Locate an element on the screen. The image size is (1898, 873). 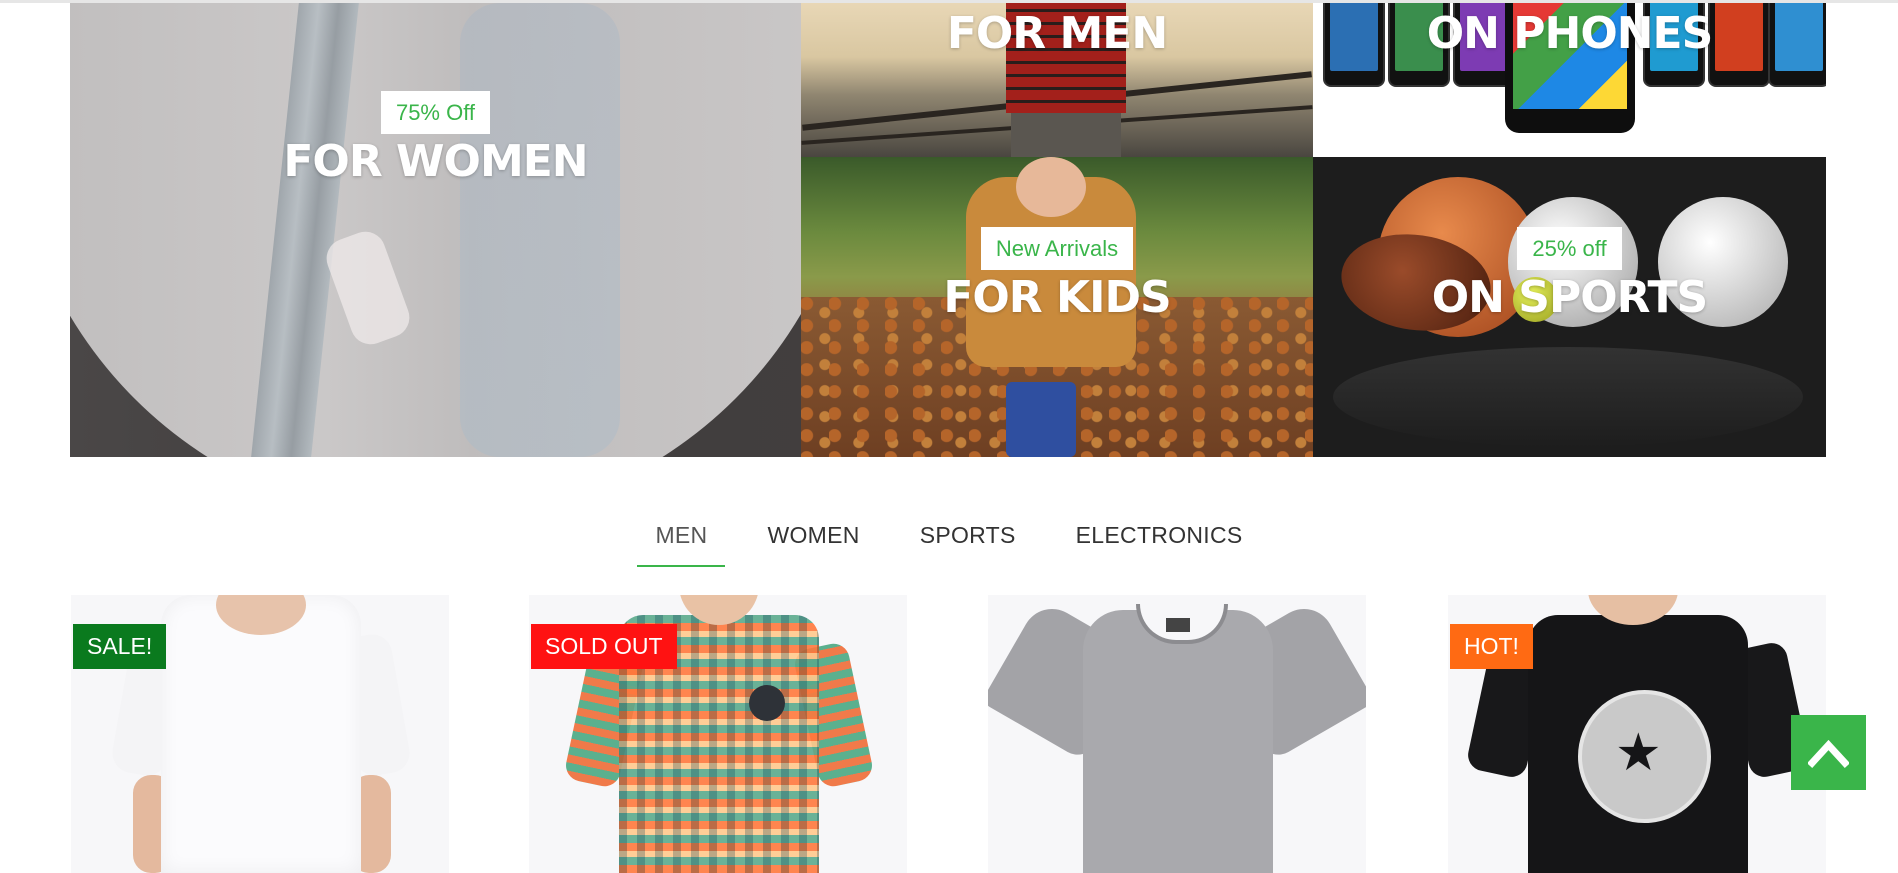
banner-sports: 25% off ON SPORTS is located at coordinates (1569, 307).